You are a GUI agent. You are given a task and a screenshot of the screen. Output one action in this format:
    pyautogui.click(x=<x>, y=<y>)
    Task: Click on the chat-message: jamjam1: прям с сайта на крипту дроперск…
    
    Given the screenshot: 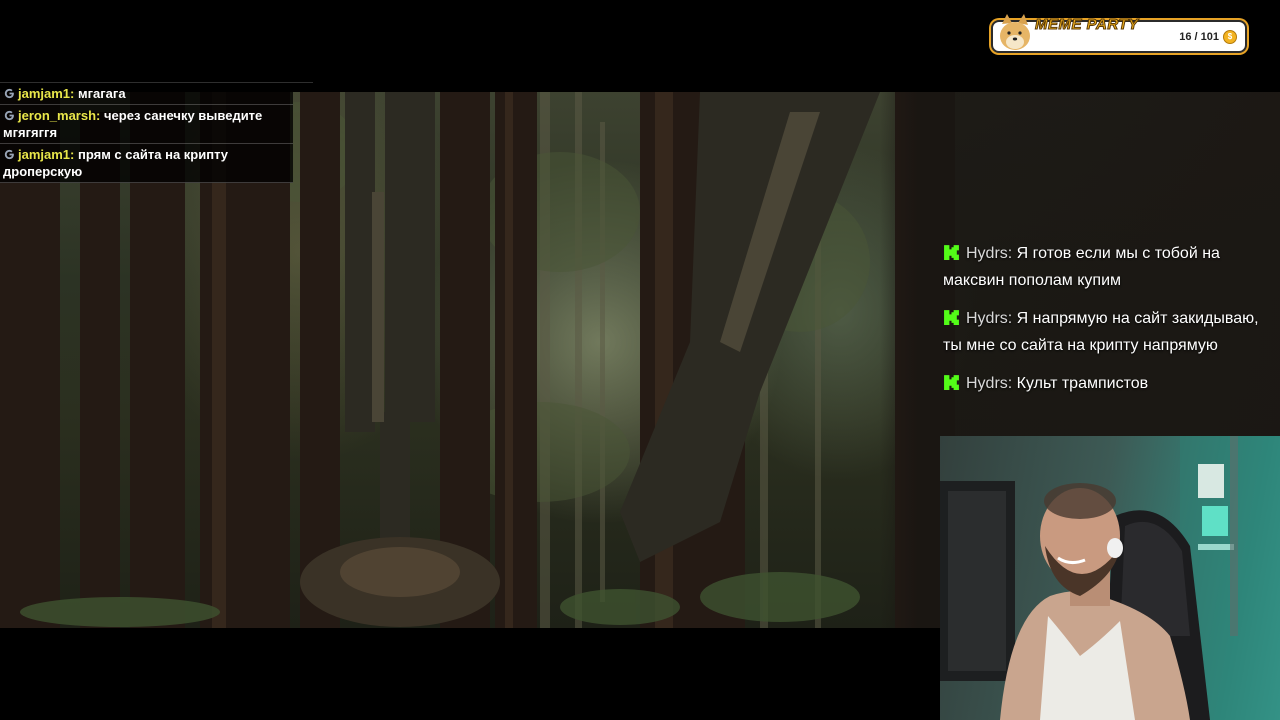 What is the action you would take?
    pyautogui.click(x=146, y=163)
    